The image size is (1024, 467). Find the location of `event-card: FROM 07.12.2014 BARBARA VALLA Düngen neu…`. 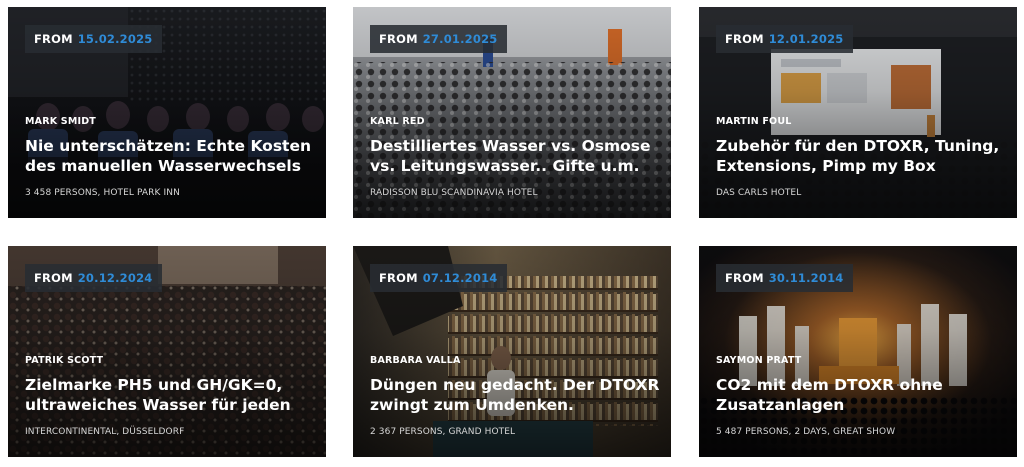

event-card: FROM 07.12.2014 BARBARA VALLA Düngen neu… is located at coordinates (512, 351).